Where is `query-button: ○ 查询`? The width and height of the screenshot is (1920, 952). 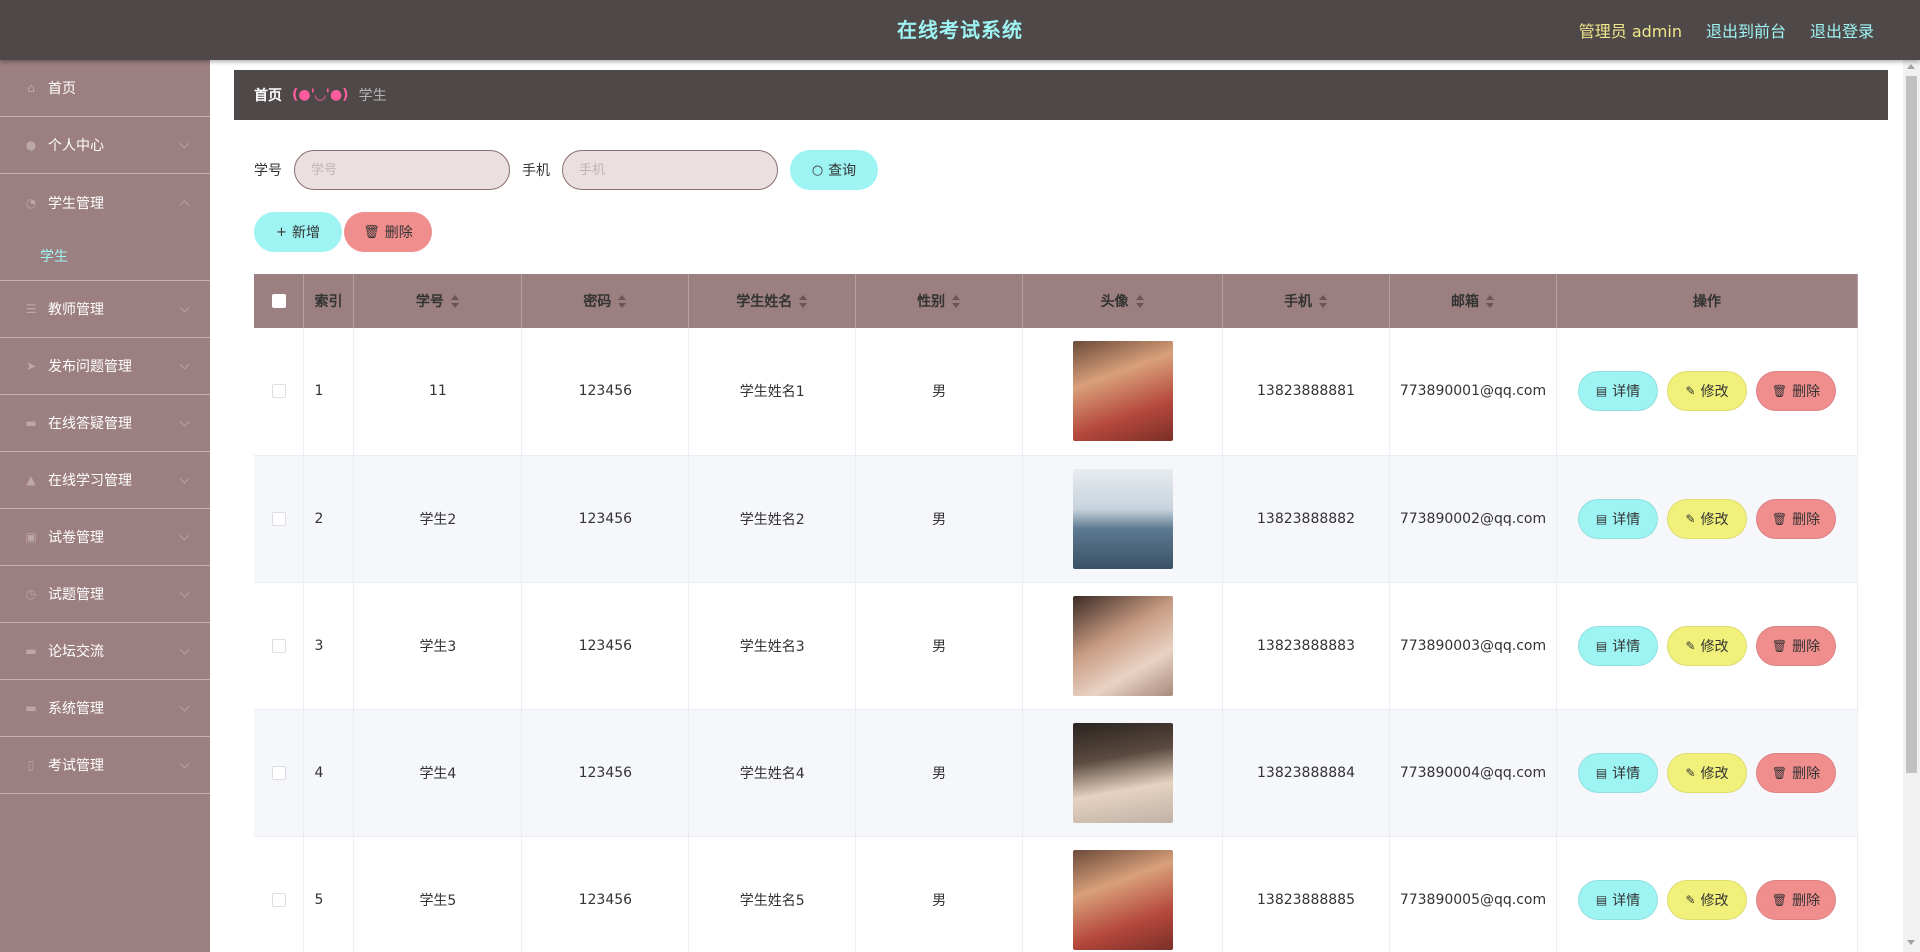 query-button: ○ 查询 is located at coordinates (834, 170).